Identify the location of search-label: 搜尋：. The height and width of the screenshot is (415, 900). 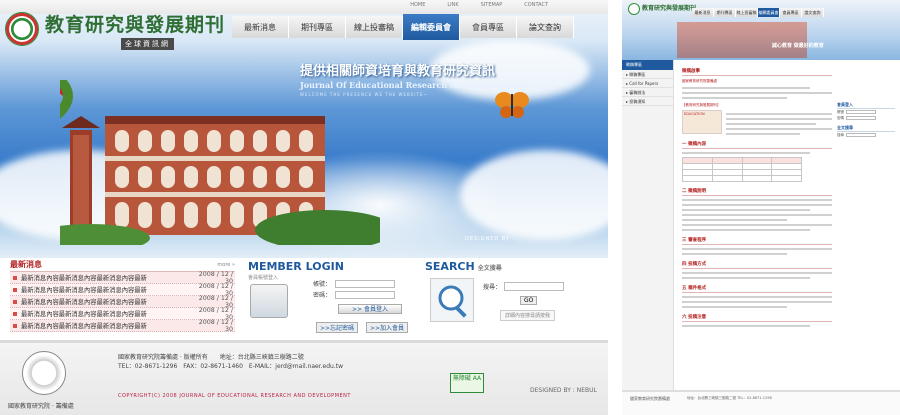
(492, 287).